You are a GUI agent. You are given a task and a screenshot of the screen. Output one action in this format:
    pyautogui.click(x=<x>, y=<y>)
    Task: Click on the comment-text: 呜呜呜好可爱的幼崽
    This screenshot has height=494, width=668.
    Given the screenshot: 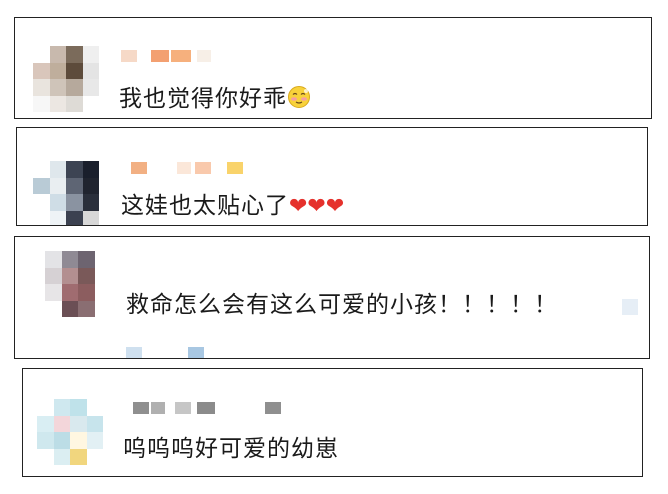 What is the action you would take?
    pyautogui.click(x=231, y=446)
    